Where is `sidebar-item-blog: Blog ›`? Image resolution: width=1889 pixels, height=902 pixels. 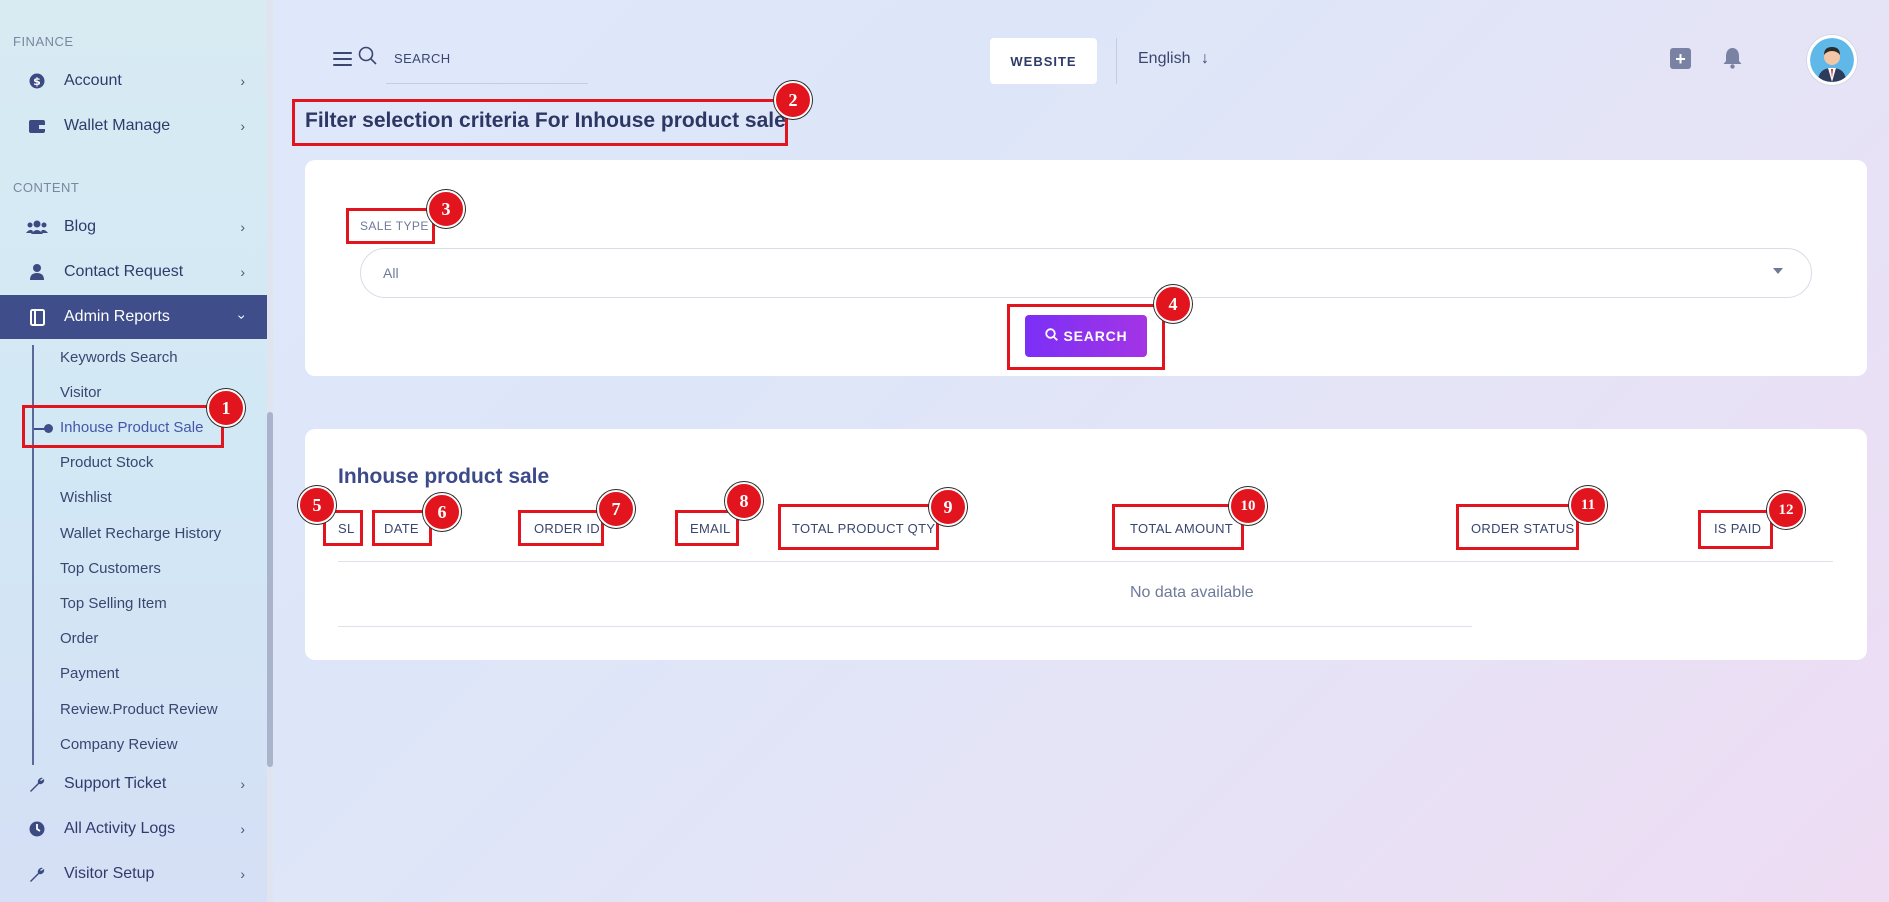 sidebar-item-blog: Blog › is located at coordinates (133, 227).